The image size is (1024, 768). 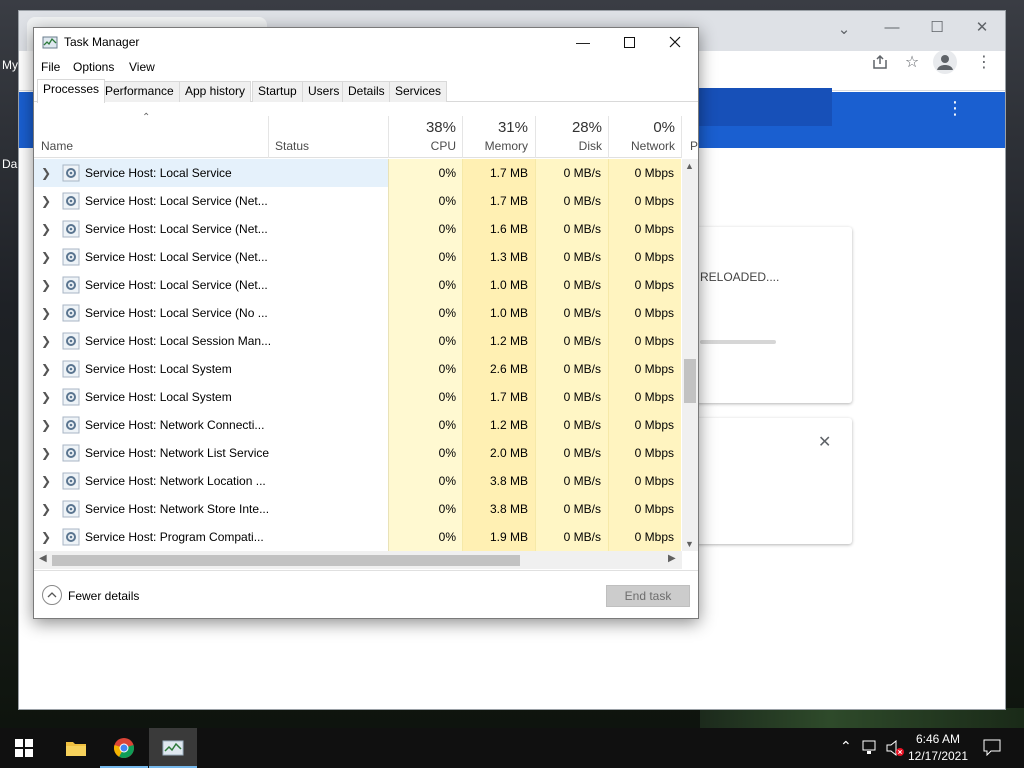 What do you see at coordinates (57, 146) in the screenshot?
I see `column-name: Name` at bounding box center [57, 146].